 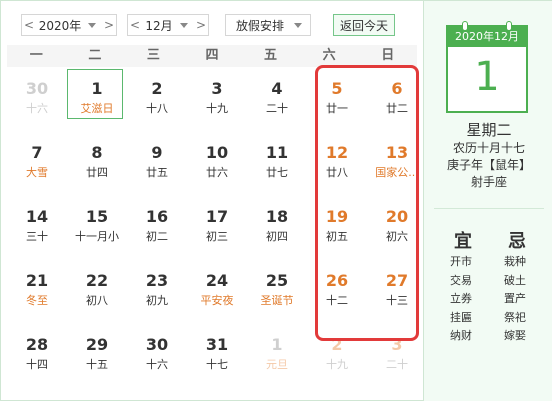 I want to click on day-number: 29, so click(x=97, y=344).